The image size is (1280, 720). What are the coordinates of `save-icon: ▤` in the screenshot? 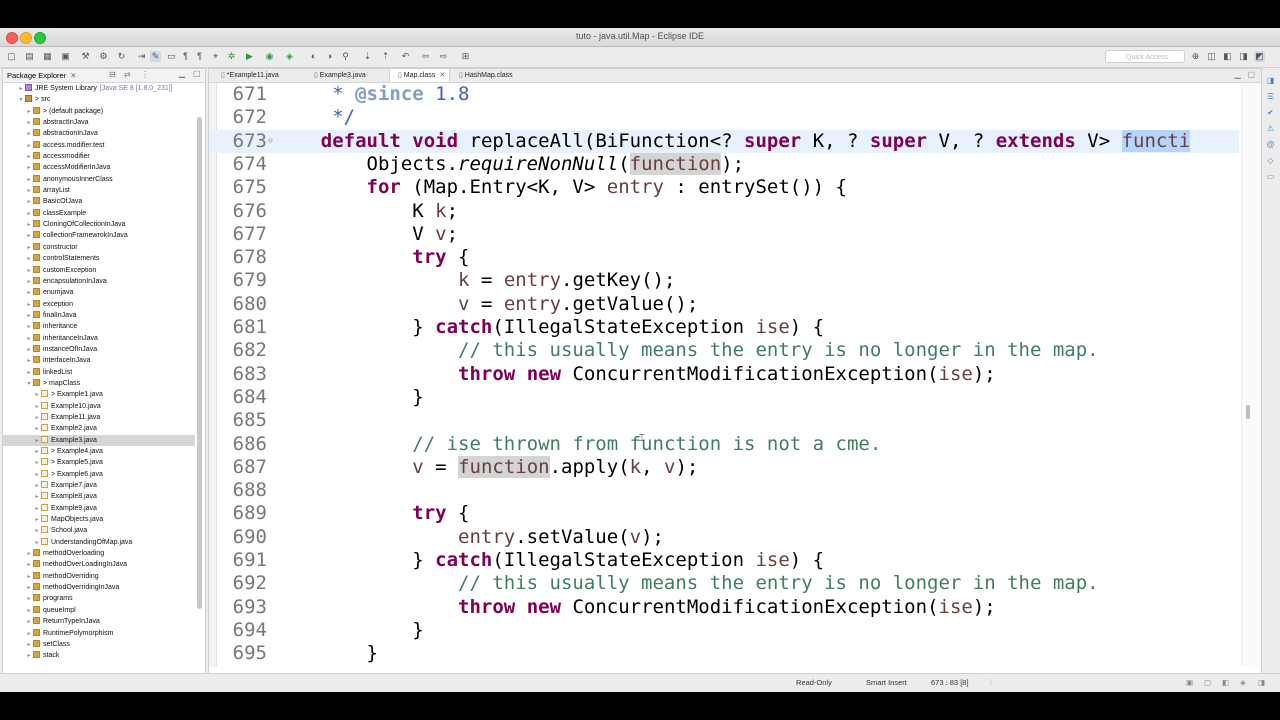 It's located at (29, 56).